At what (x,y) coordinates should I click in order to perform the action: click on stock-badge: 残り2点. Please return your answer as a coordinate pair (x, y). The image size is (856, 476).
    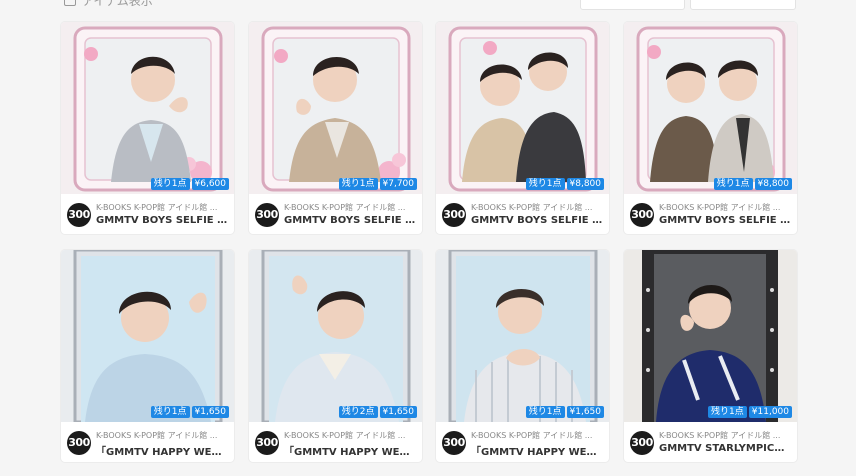
    Looking at the image, I should click on (358, 412).